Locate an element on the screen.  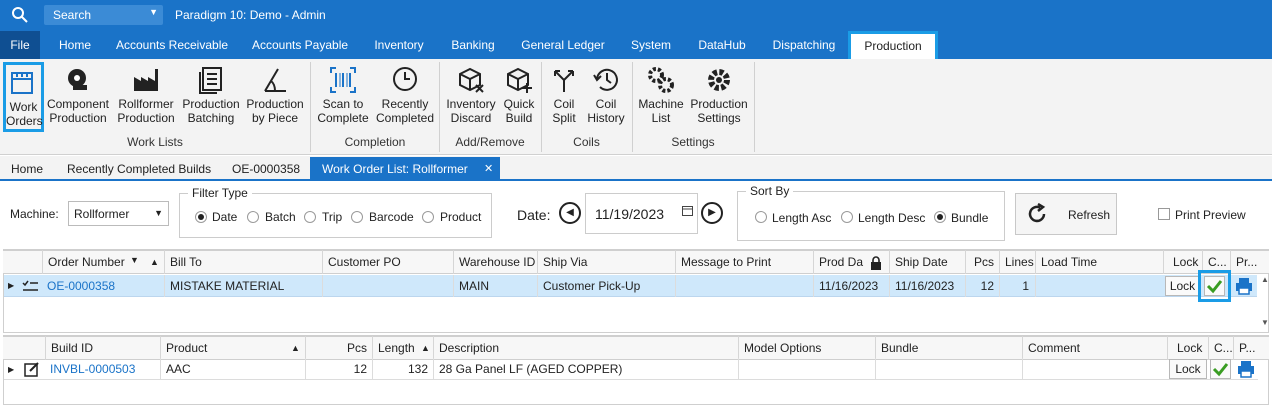
inventory-discard-label-1: Inventory is located at coordinates (471, 104).